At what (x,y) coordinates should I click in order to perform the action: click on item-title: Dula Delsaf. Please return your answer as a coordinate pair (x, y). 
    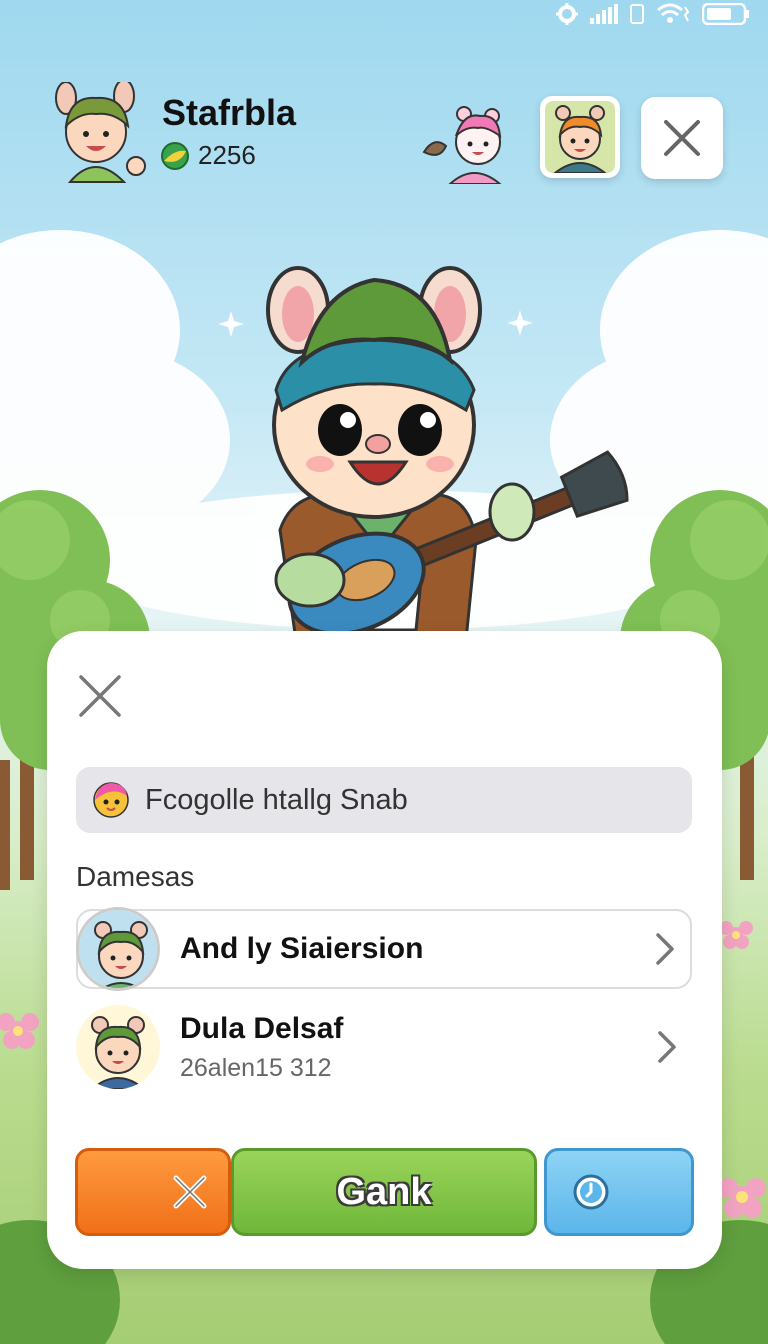
    Looking at the image, I should click on (262, 1028).